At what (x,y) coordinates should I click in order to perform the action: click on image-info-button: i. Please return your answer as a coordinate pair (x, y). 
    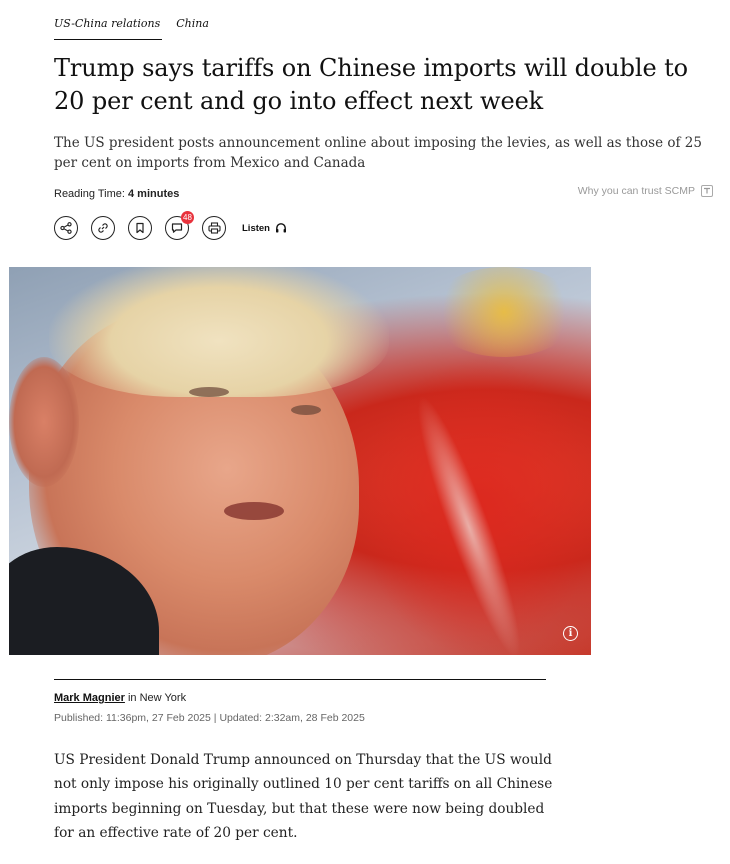
    Looking at the image, I should click on (570, 633).